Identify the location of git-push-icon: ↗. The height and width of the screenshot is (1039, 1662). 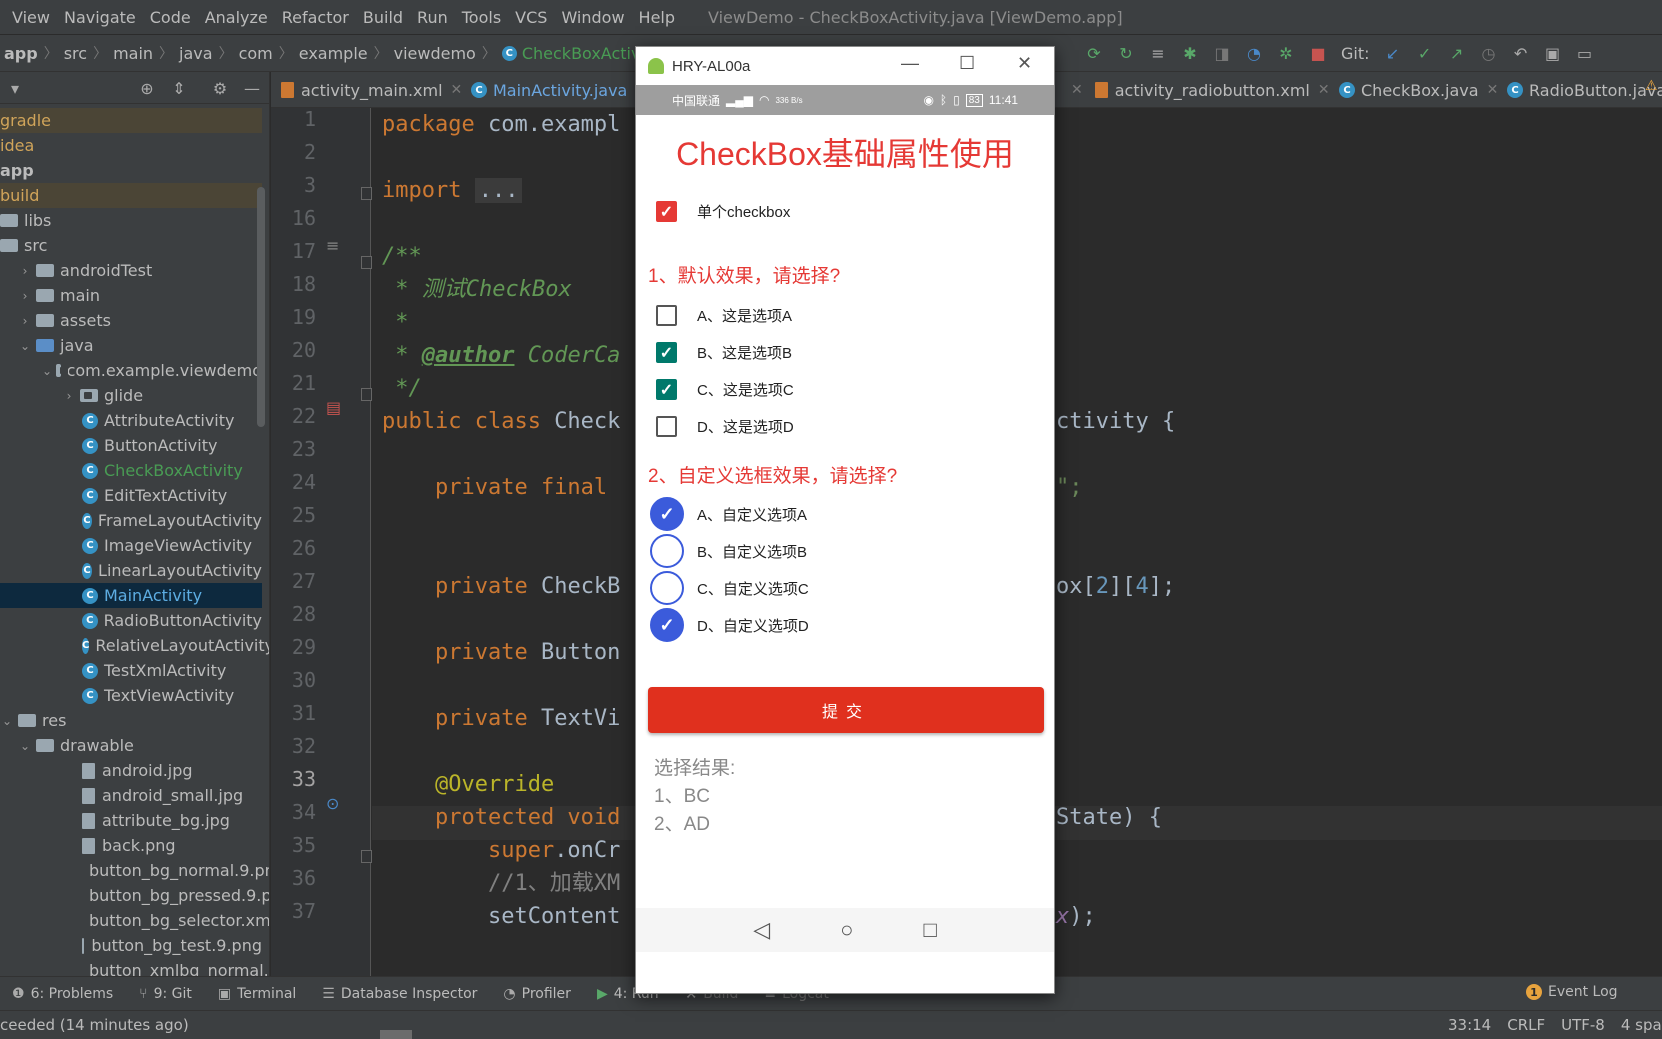
(1457, 53).